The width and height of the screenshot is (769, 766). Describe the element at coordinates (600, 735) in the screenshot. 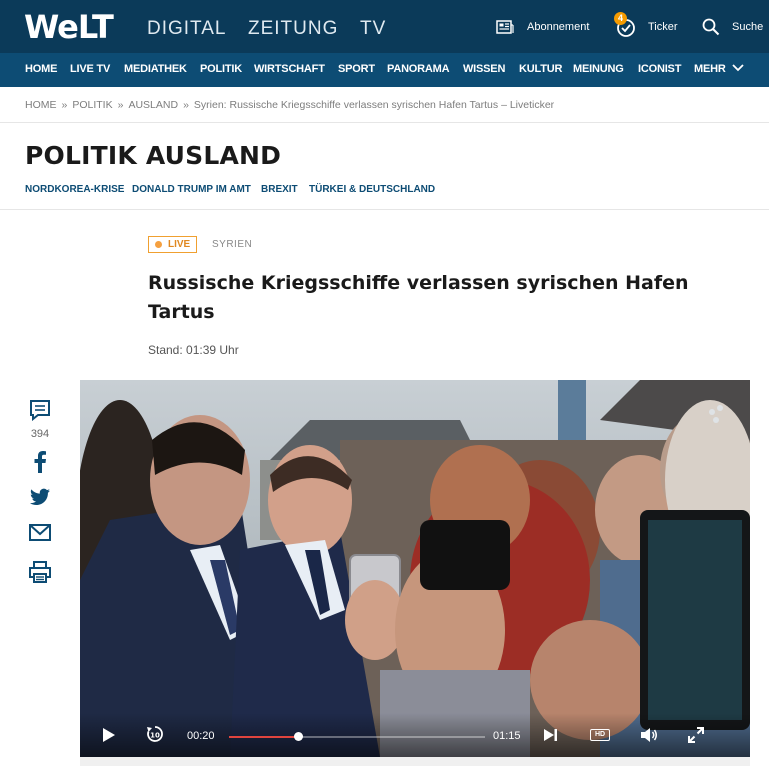

I see `hd-toggle: HD` at that location.